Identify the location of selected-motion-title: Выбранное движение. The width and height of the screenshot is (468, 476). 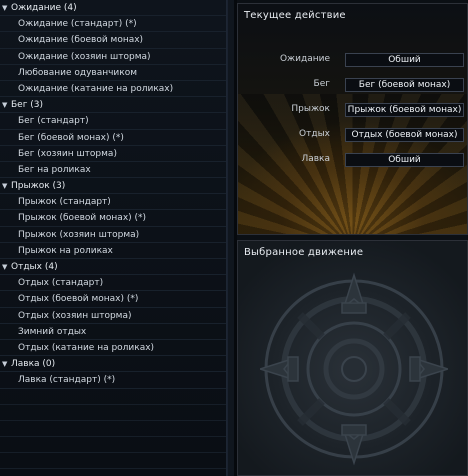
(304, 252).